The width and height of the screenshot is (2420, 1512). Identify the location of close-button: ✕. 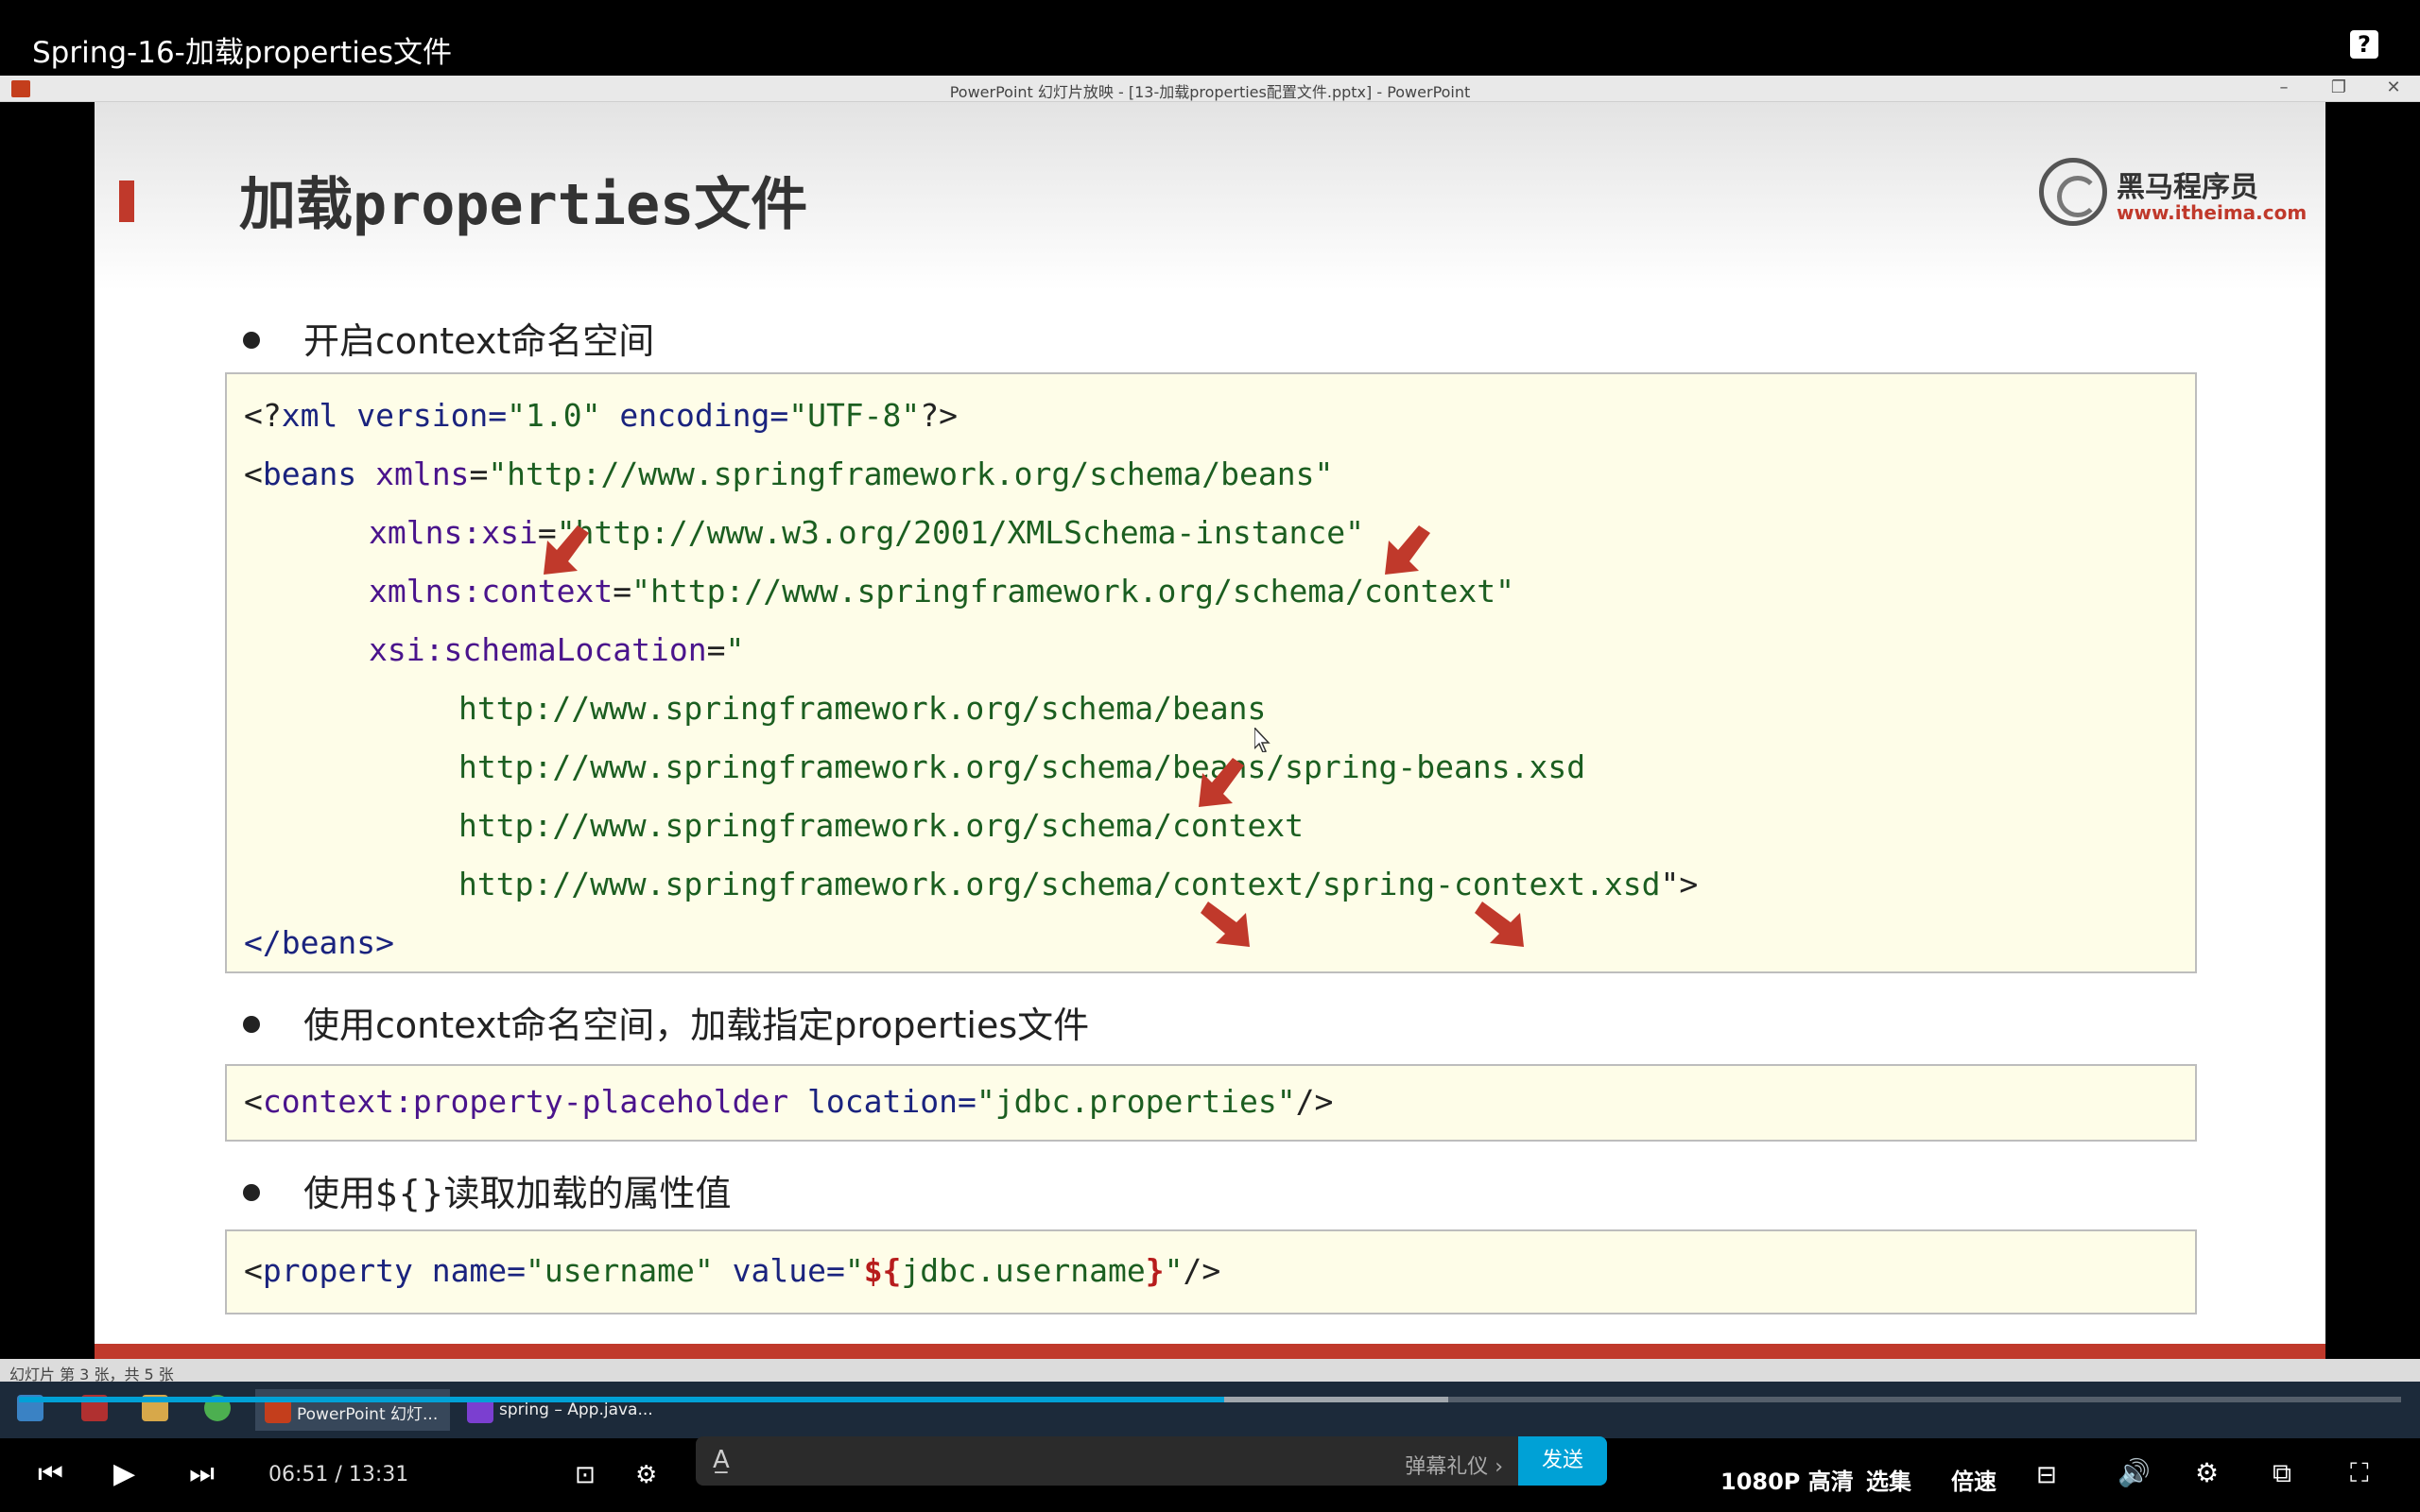
(2394, 87).